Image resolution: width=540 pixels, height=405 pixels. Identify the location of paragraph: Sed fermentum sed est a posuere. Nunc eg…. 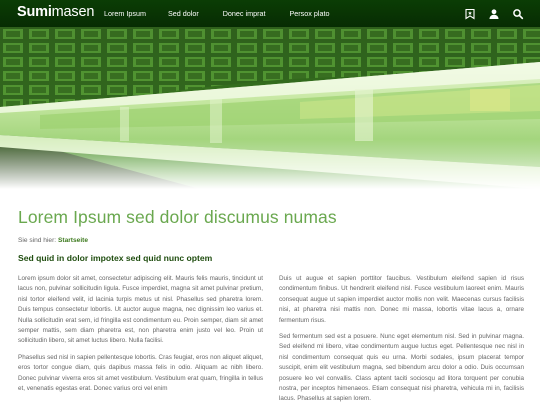
(401, 368).